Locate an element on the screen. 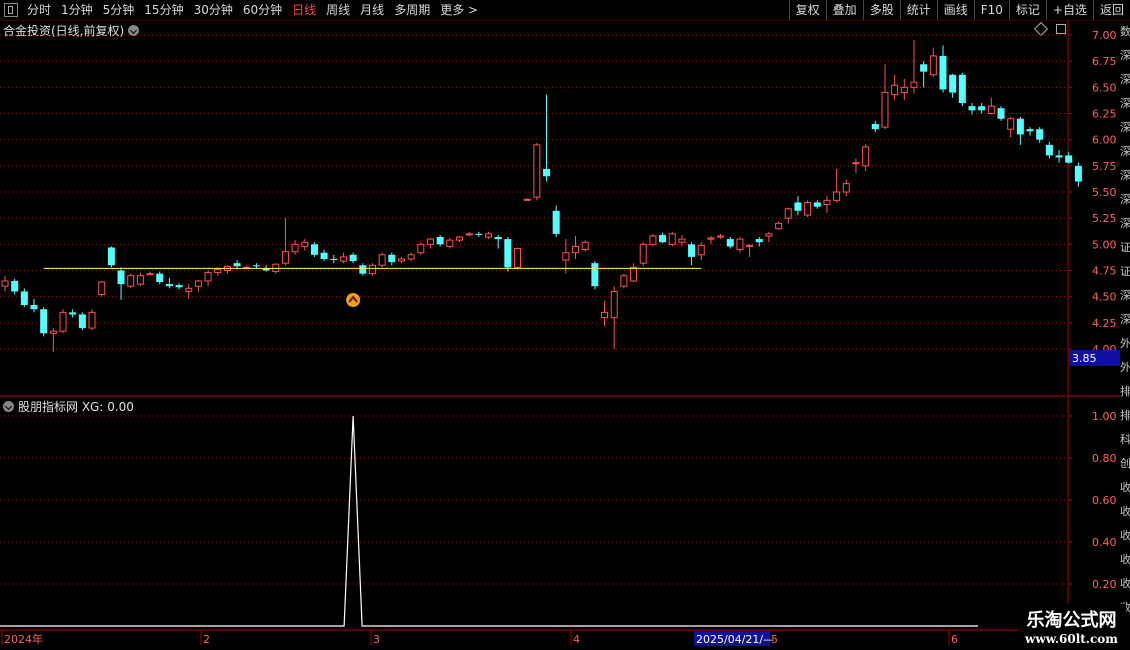 The image size is (1130, 650). period-3: 15分钟 is located at coordinates (163, 10).